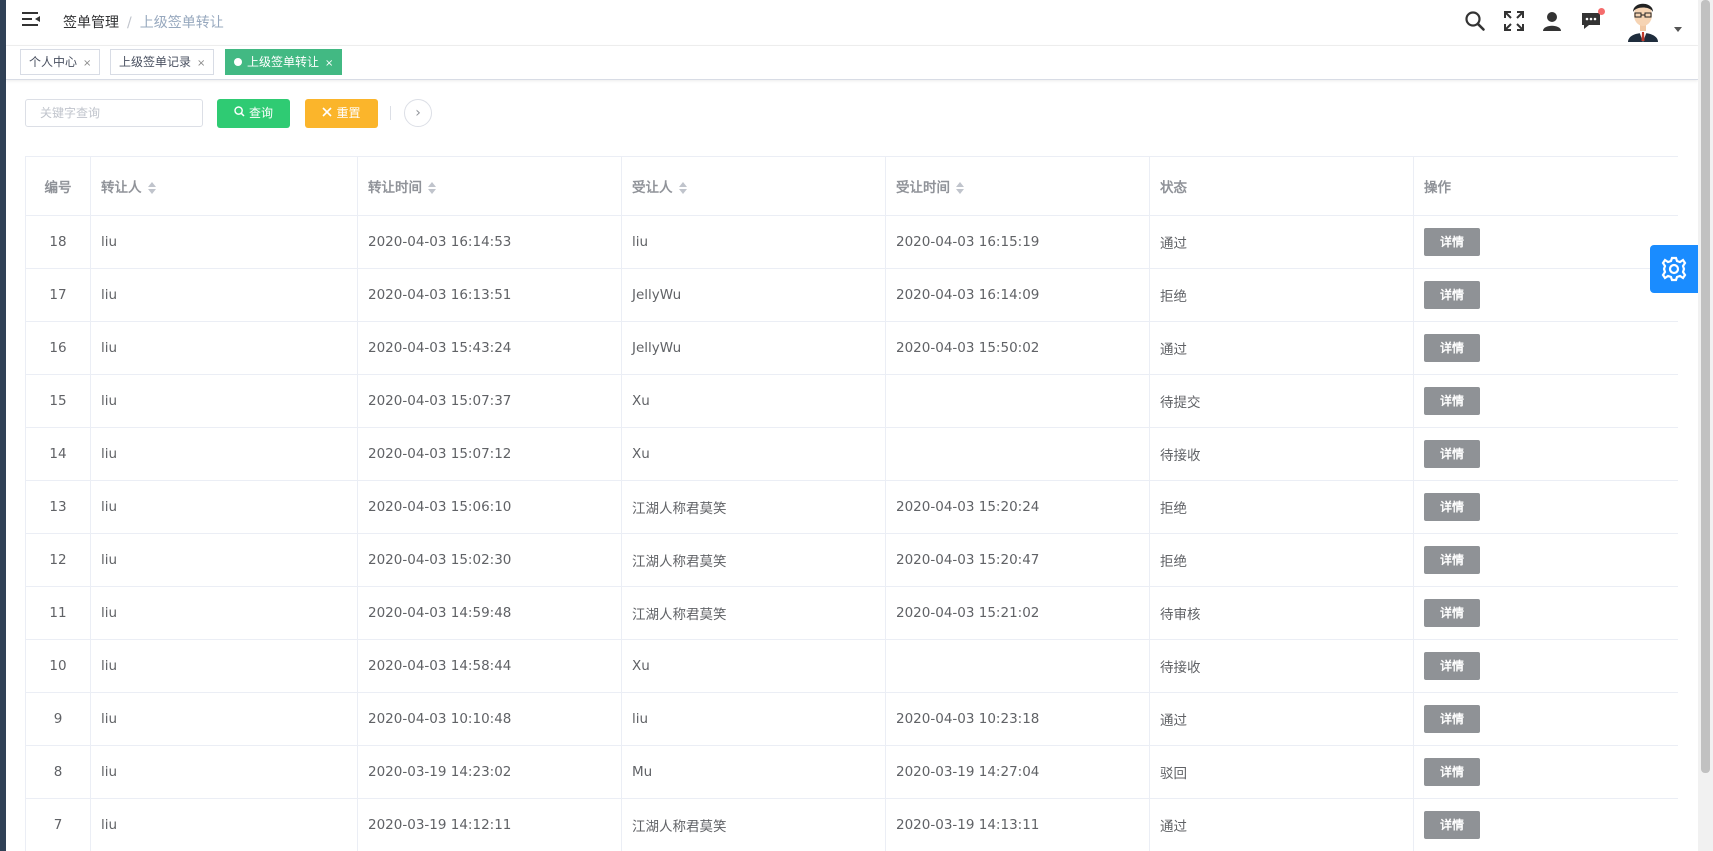  What do you see at coordinates (58, 242) in the screenshot?
I see `cell-id: 18` at bounding box center [58, 242].